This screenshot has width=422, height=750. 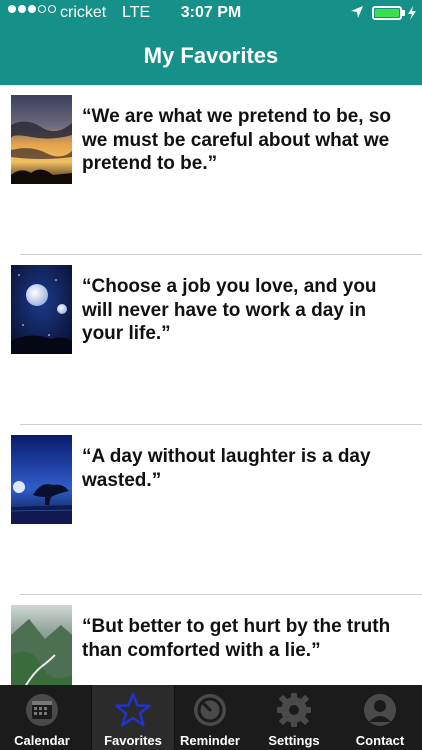 What do you see at coordinates (42, 740) in the screenshot?
I see `tab-label: Calendar` at bounding box center [42, 740].